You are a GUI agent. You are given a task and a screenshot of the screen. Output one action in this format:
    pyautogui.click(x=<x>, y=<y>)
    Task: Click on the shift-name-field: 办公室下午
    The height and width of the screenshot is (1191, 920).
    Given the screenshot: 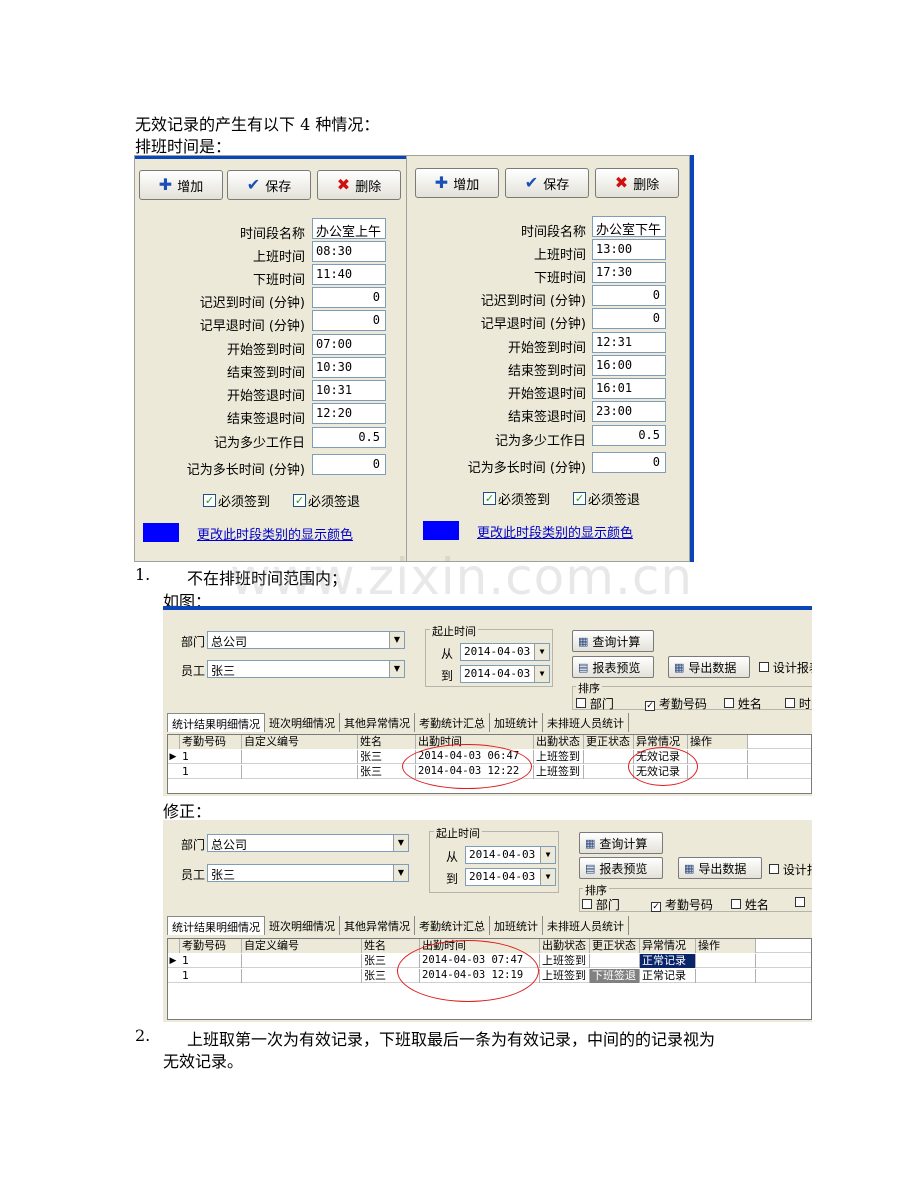 What is the action you would take?
    pyautogui.click(x=629, y=226)
    